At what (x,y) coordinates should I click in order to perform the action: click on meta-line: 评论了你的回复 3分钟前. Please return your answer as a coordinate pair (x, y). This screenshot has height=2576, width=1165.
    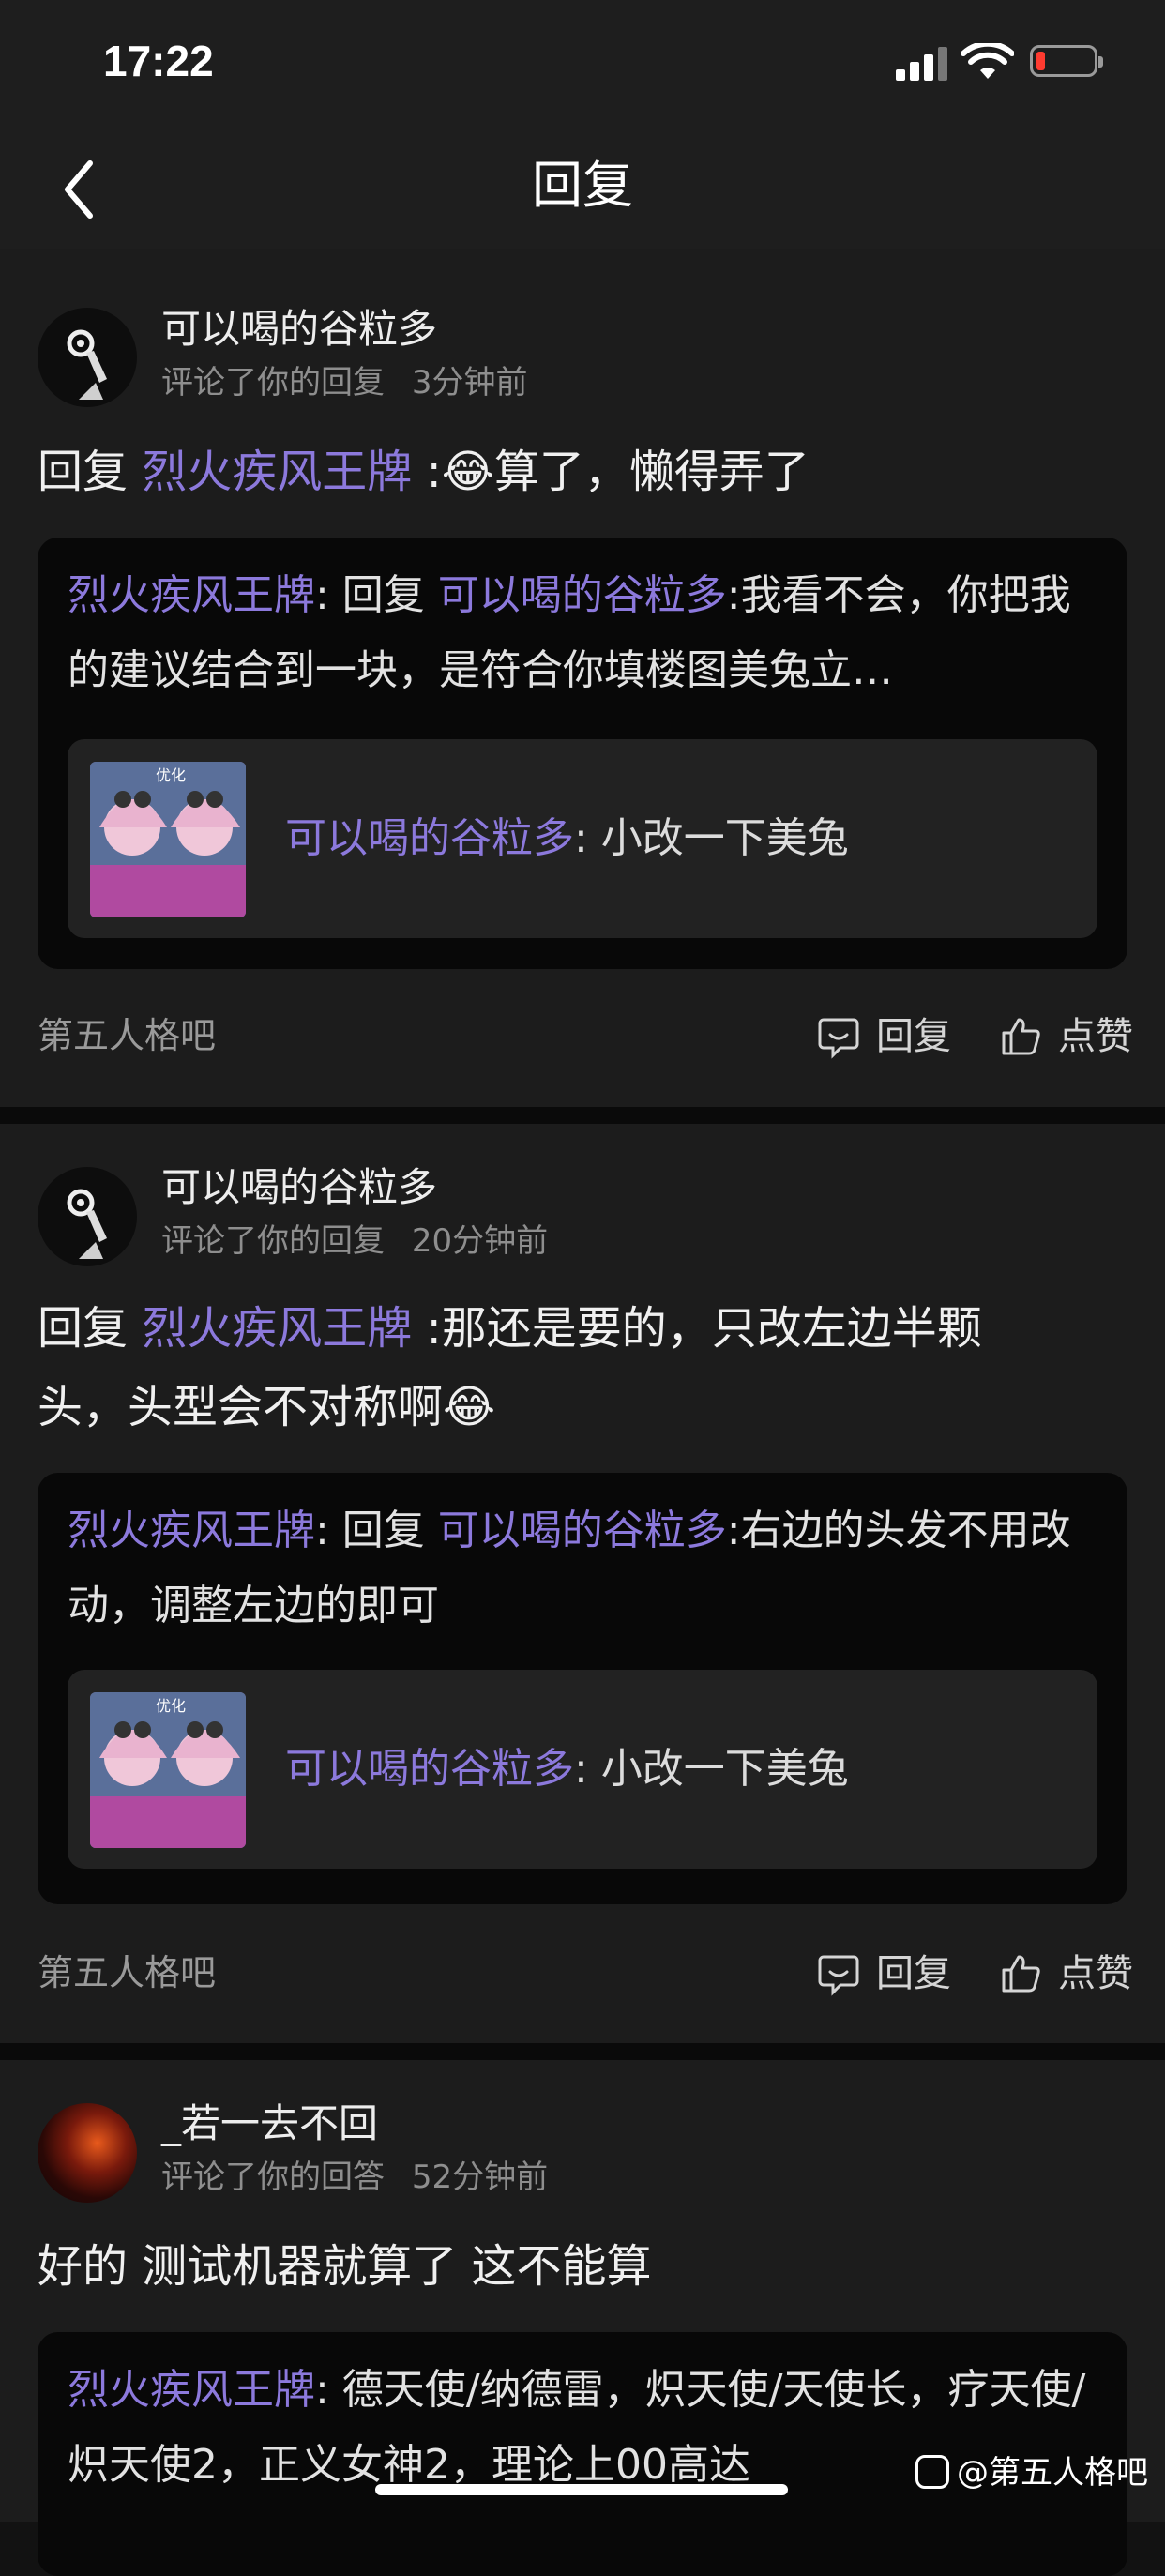
    Looking at the image, I should click on (344, 382).